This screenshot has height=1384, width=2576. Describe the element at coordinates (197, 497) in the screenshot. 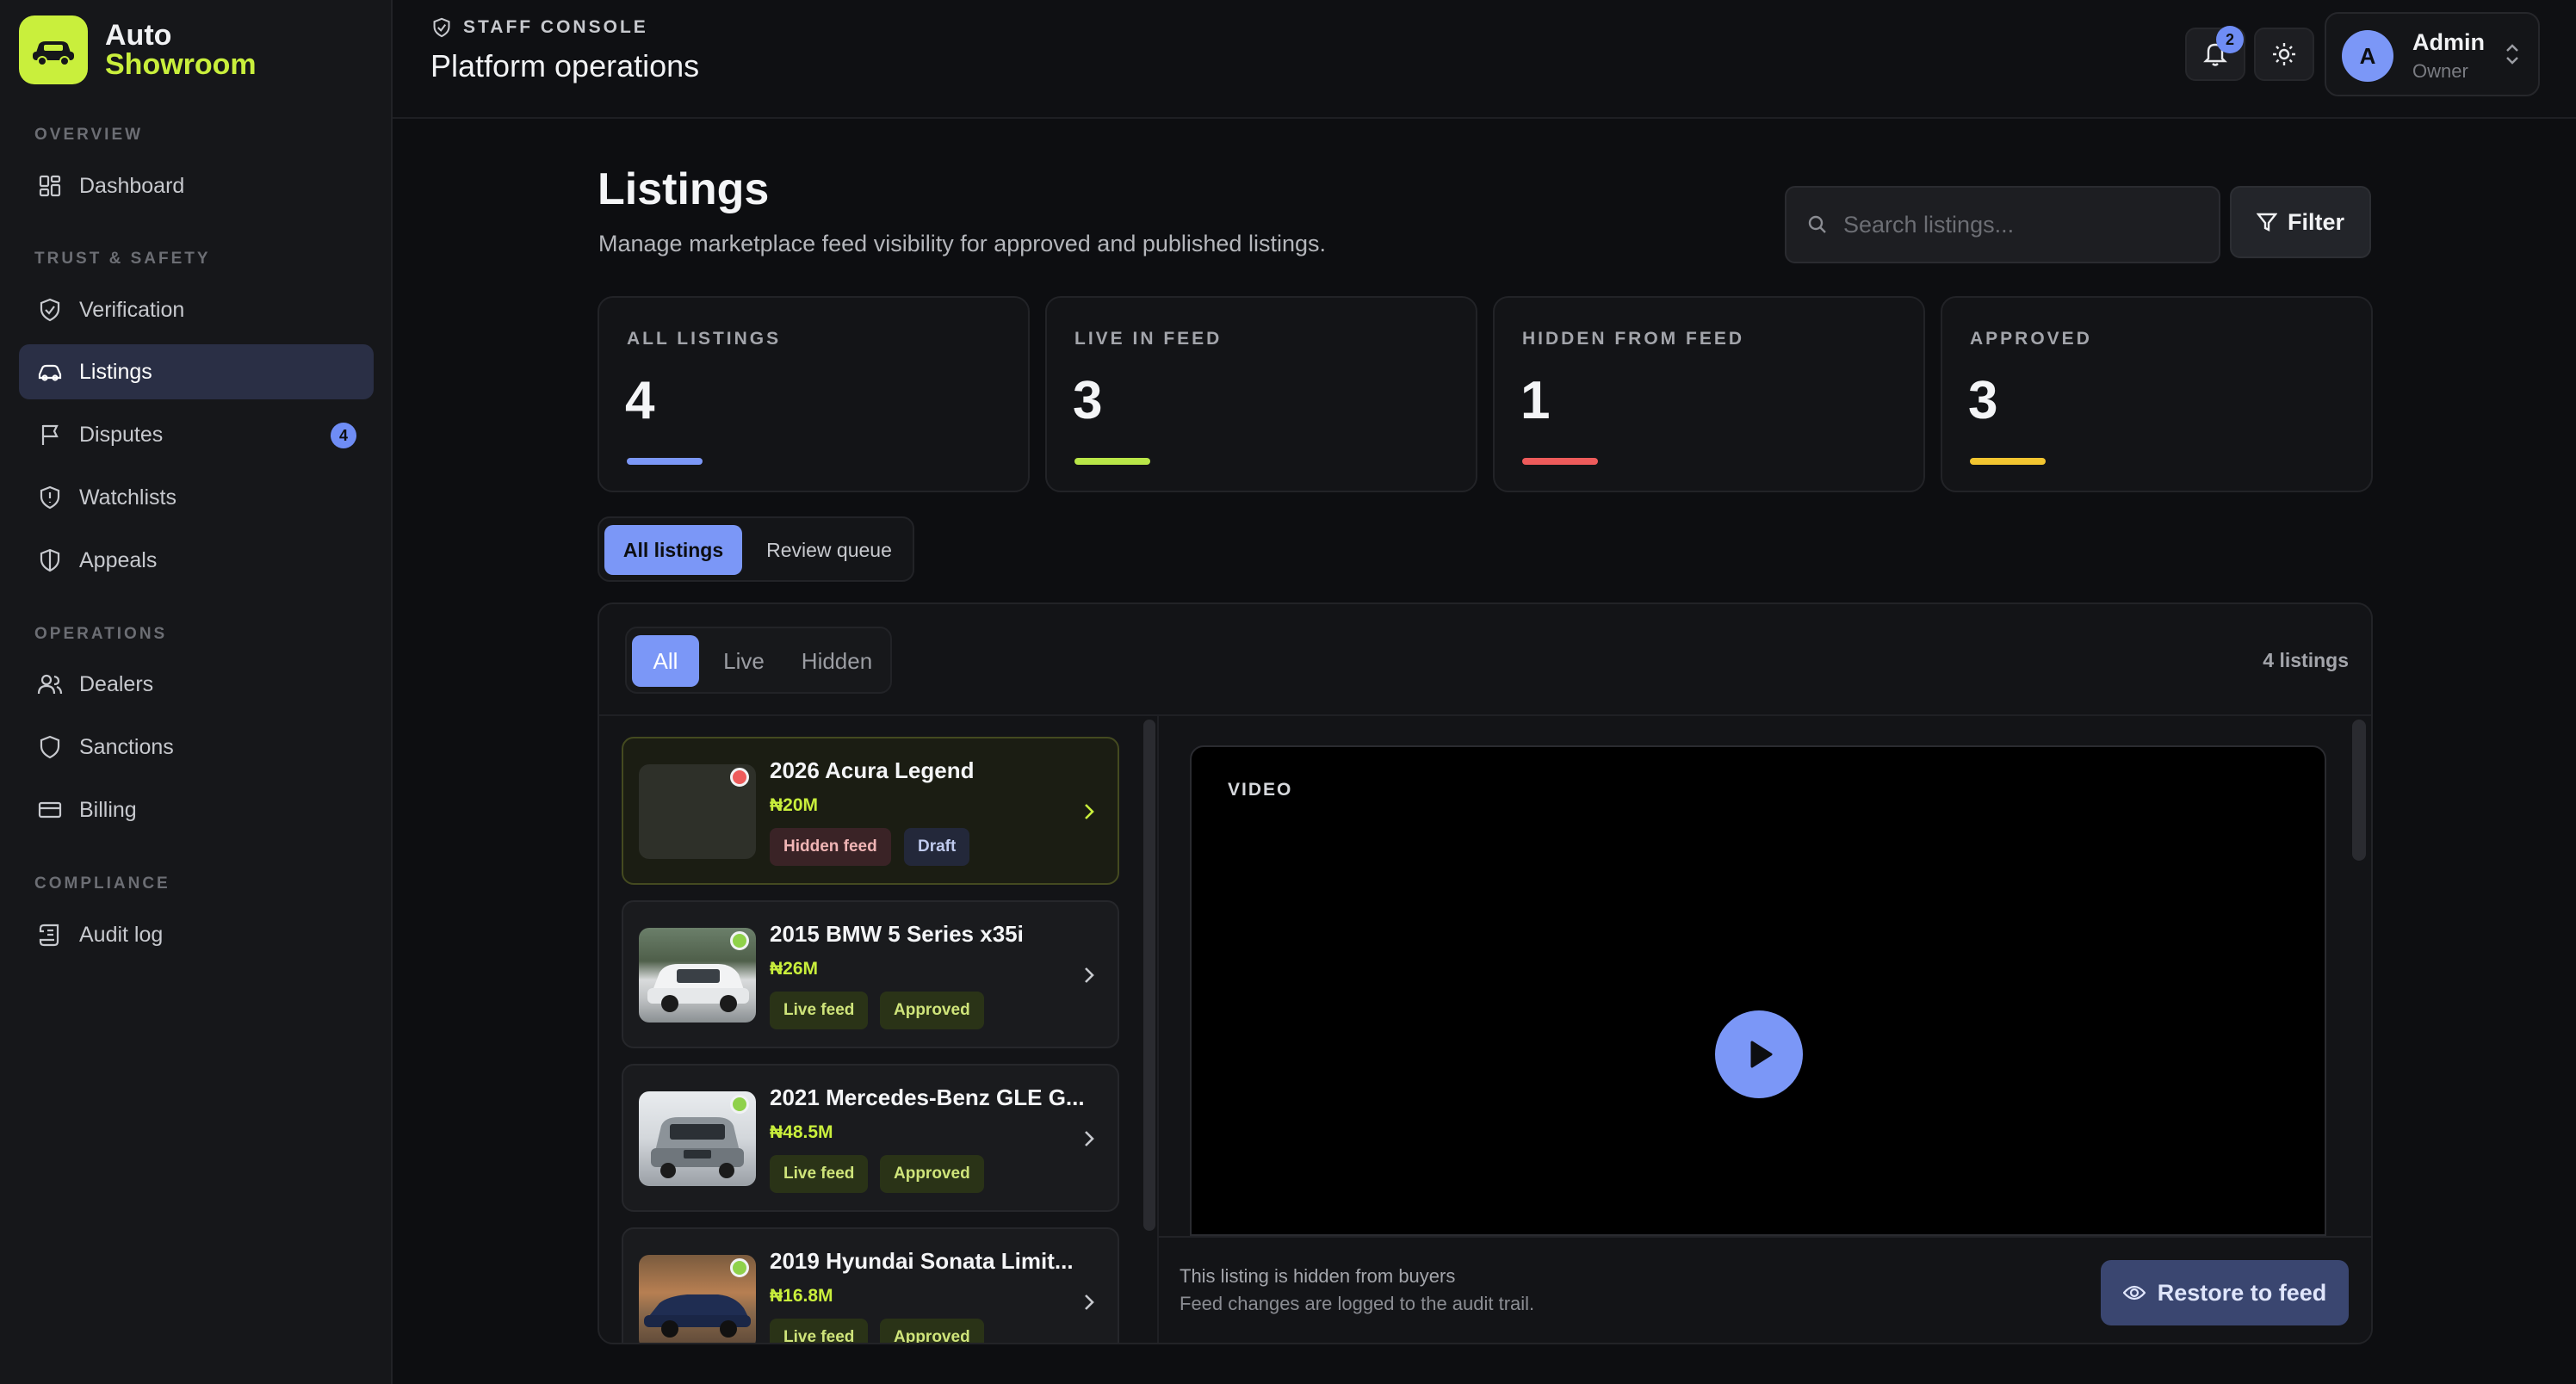

I see `sidebar-item-watchlists: Watchlists` at that location.